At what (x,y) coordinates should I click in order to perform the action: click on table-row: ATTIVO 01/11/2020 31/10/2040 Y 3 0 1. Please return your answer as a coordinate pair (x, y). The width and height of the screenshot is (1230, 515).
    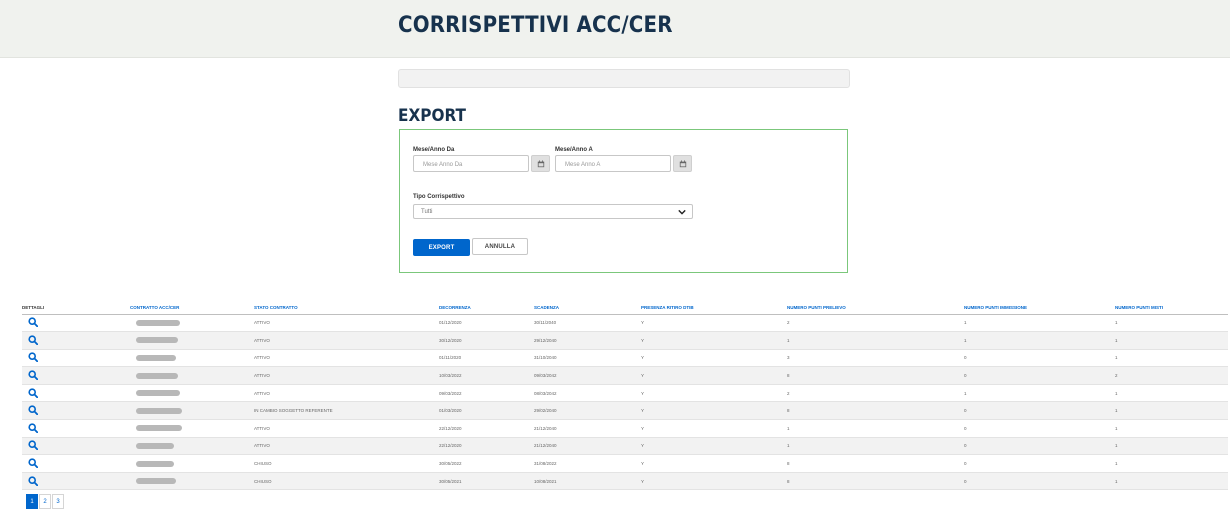
    Looking at the image, I should click on (625, 358).